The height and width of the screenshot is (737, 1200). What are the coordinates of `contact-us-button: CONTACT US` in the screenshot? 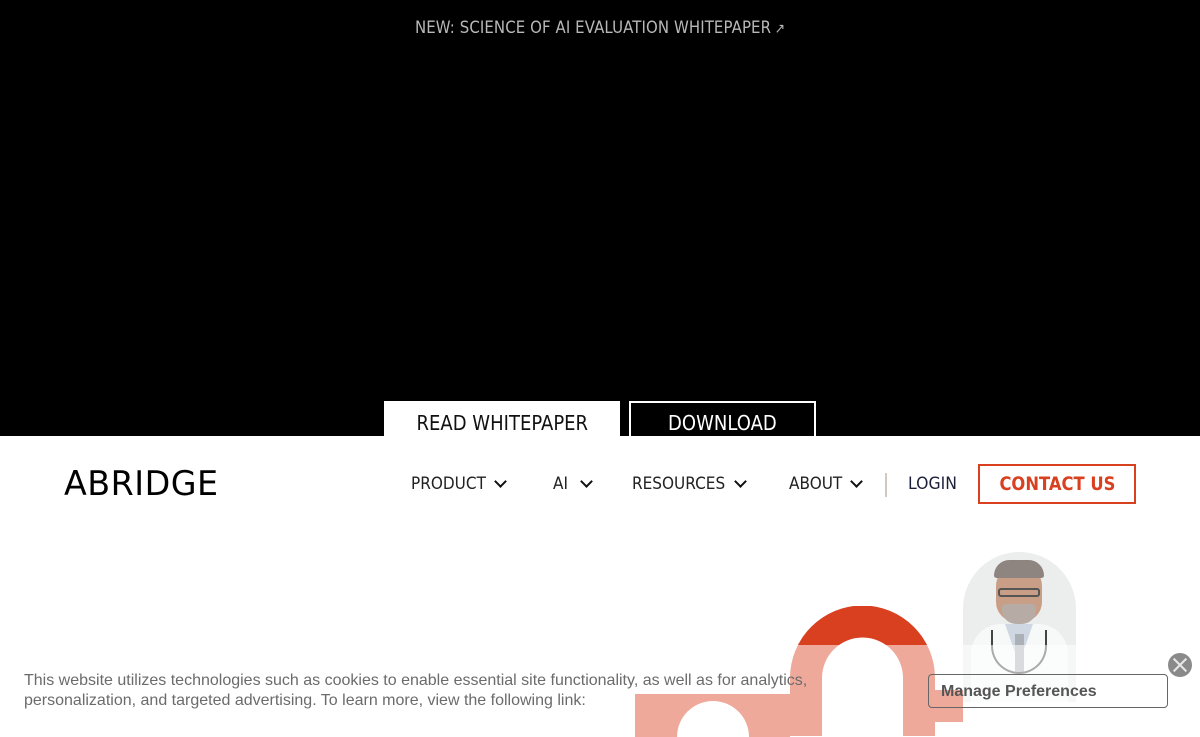 It's located at (1057, 484).